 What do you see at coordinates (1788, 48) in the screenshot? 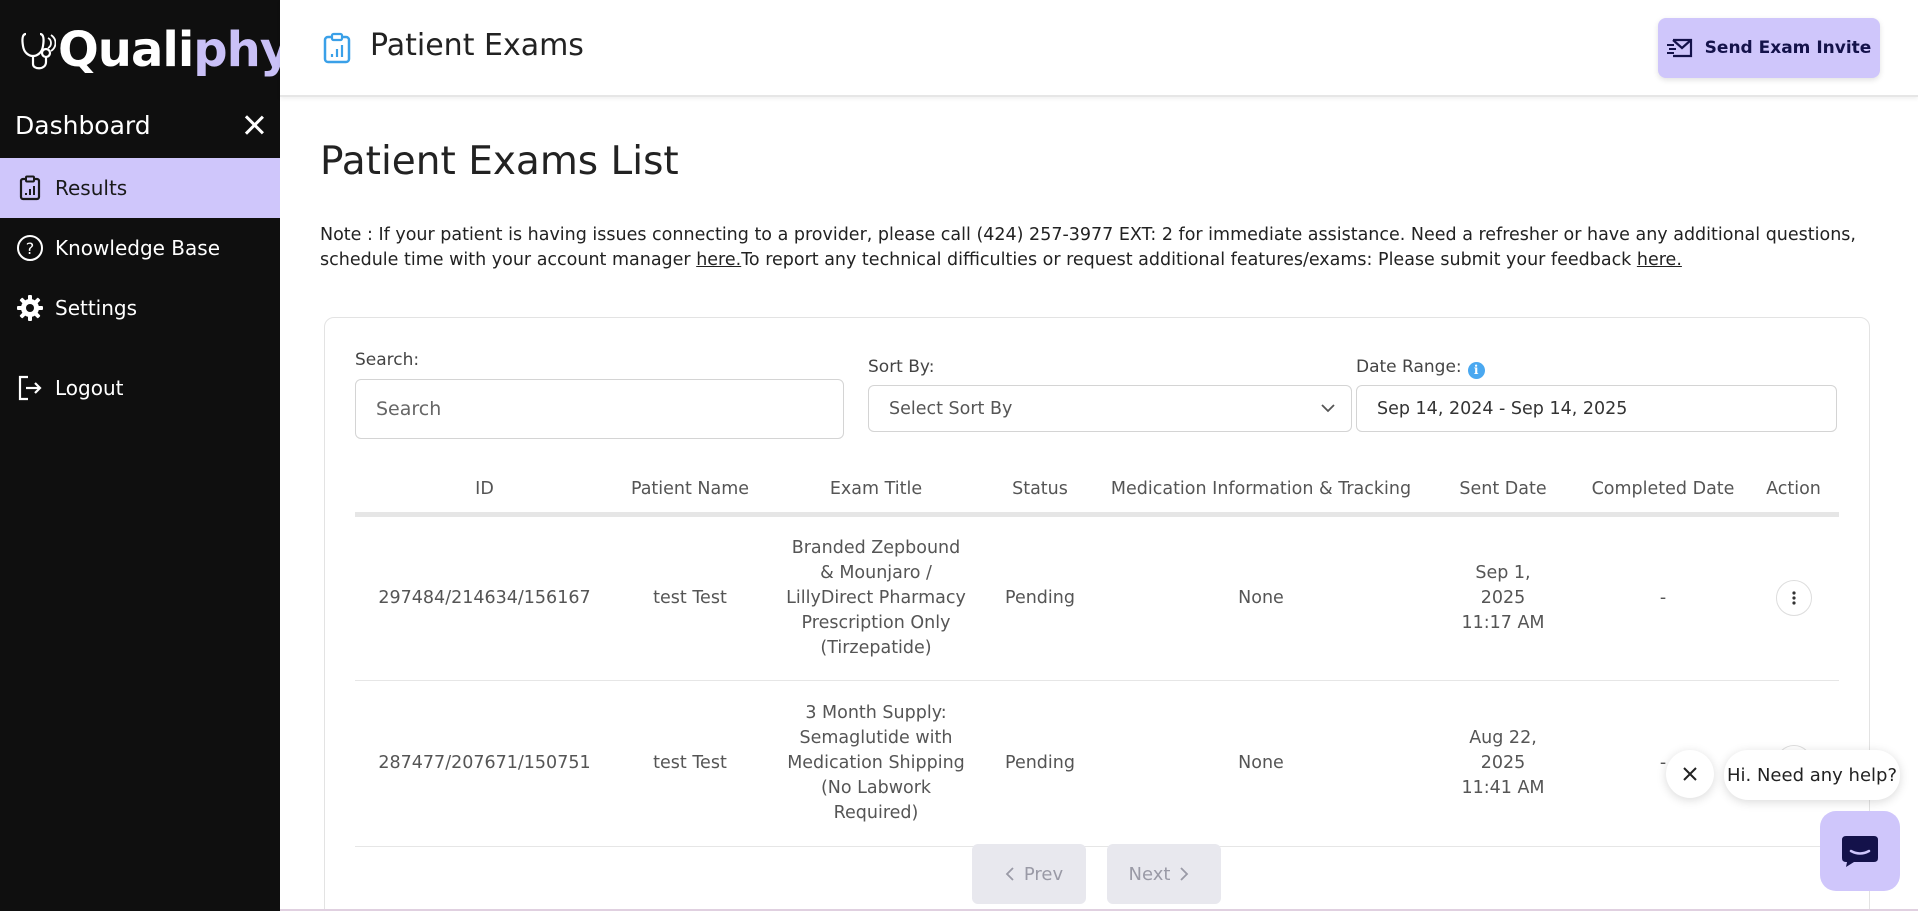
I see `send-exam-invite-label: Send Exam Invite` at bounding box center [1788, 48].